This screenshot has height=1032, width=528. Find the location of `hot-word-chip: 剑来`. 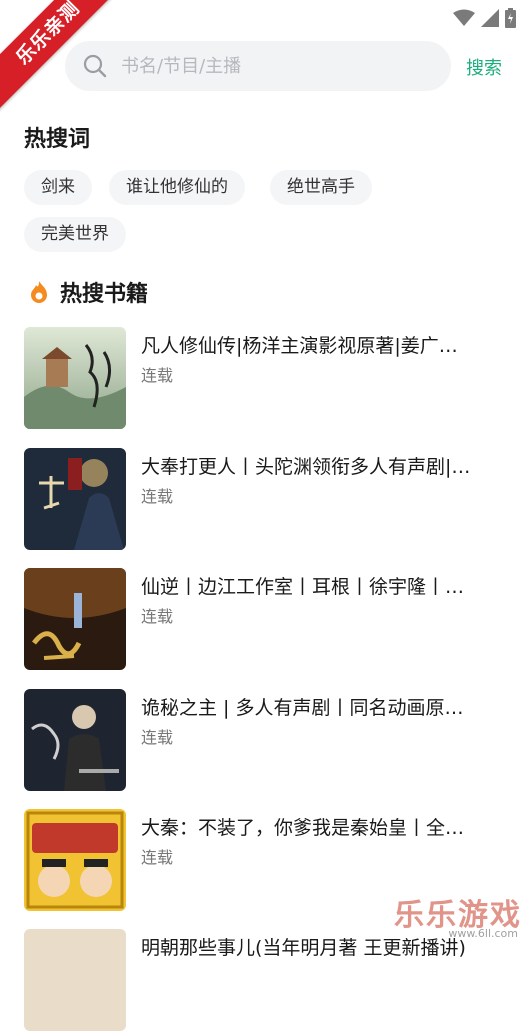

hot-word-chip: 剑来 is located at coordinates (58, 187).